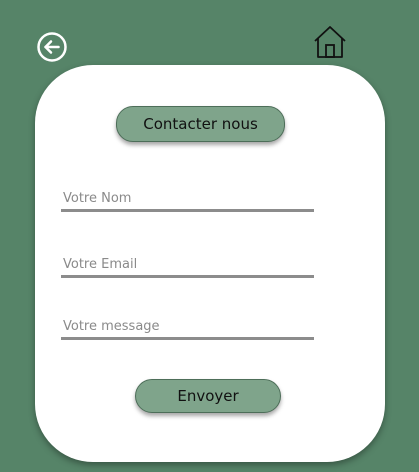 The width and height of the screenshot is (419, 472). I want to click on home-icon, so click(330, 42).